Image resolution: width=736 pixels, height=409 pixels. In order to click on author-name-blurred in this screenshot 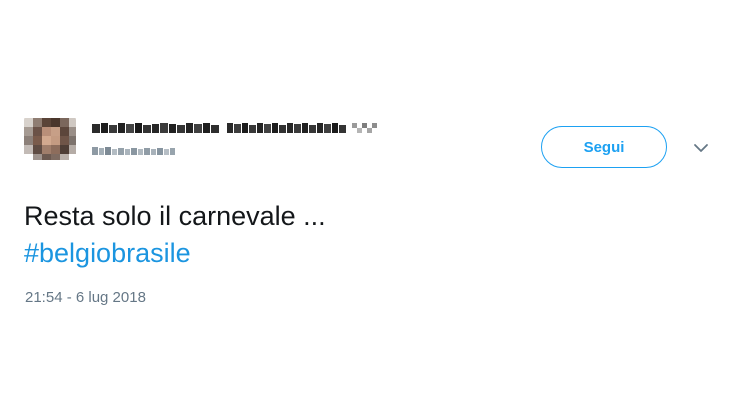, I will do `click(242, 128)`.